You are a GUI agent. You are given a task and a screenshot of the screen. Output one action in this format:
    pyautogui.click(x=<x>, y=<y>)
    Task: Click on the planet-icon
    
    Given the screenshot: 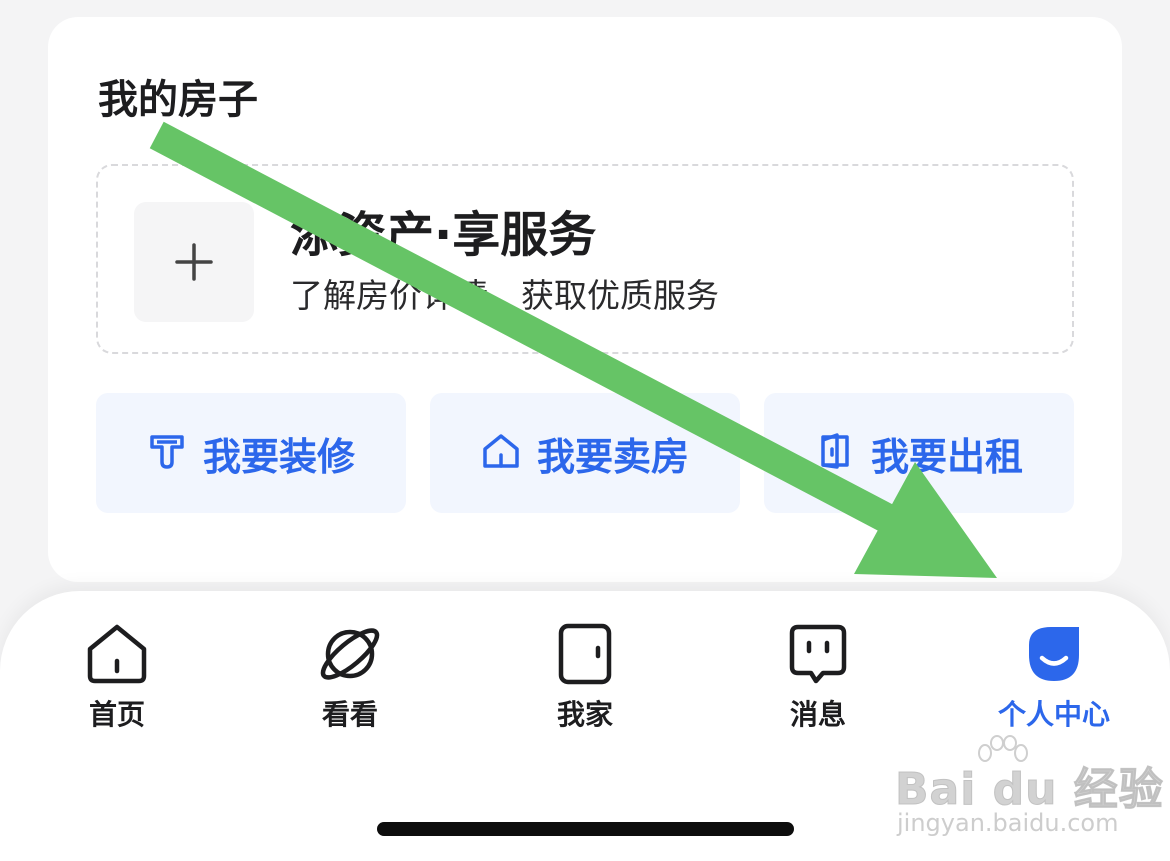 What is the action you would take?
    pyautogui.click(x=350, y=654)
    